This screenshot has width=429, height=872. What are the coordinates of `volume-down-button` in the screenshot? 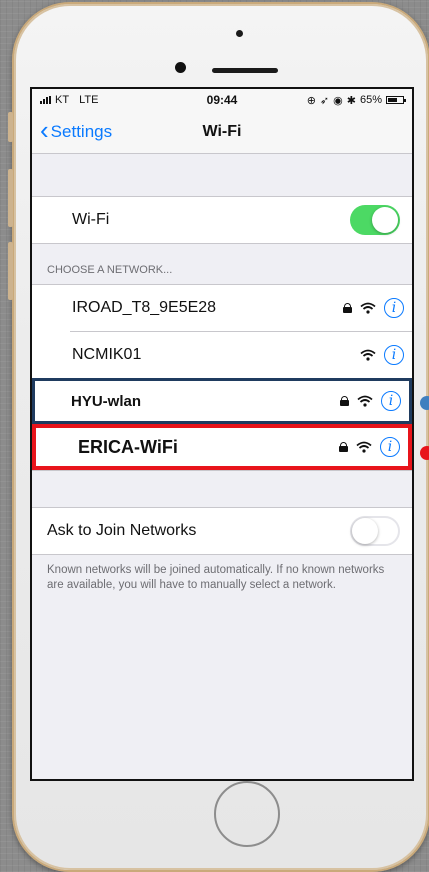 It's located at (10, 271).